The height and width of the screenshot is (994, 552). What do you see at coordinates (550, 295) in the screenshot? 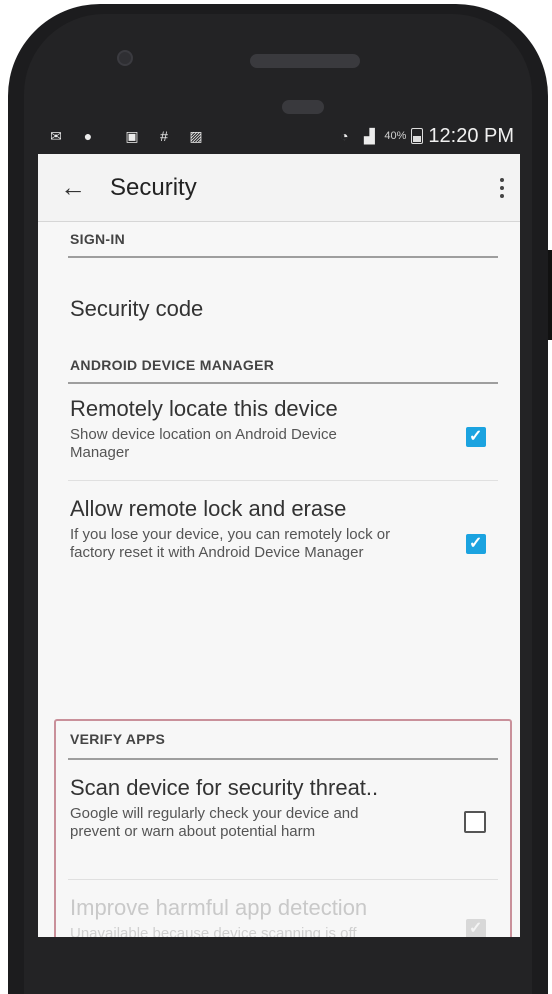
I see `volume-button` at bounding box center [550, 295].